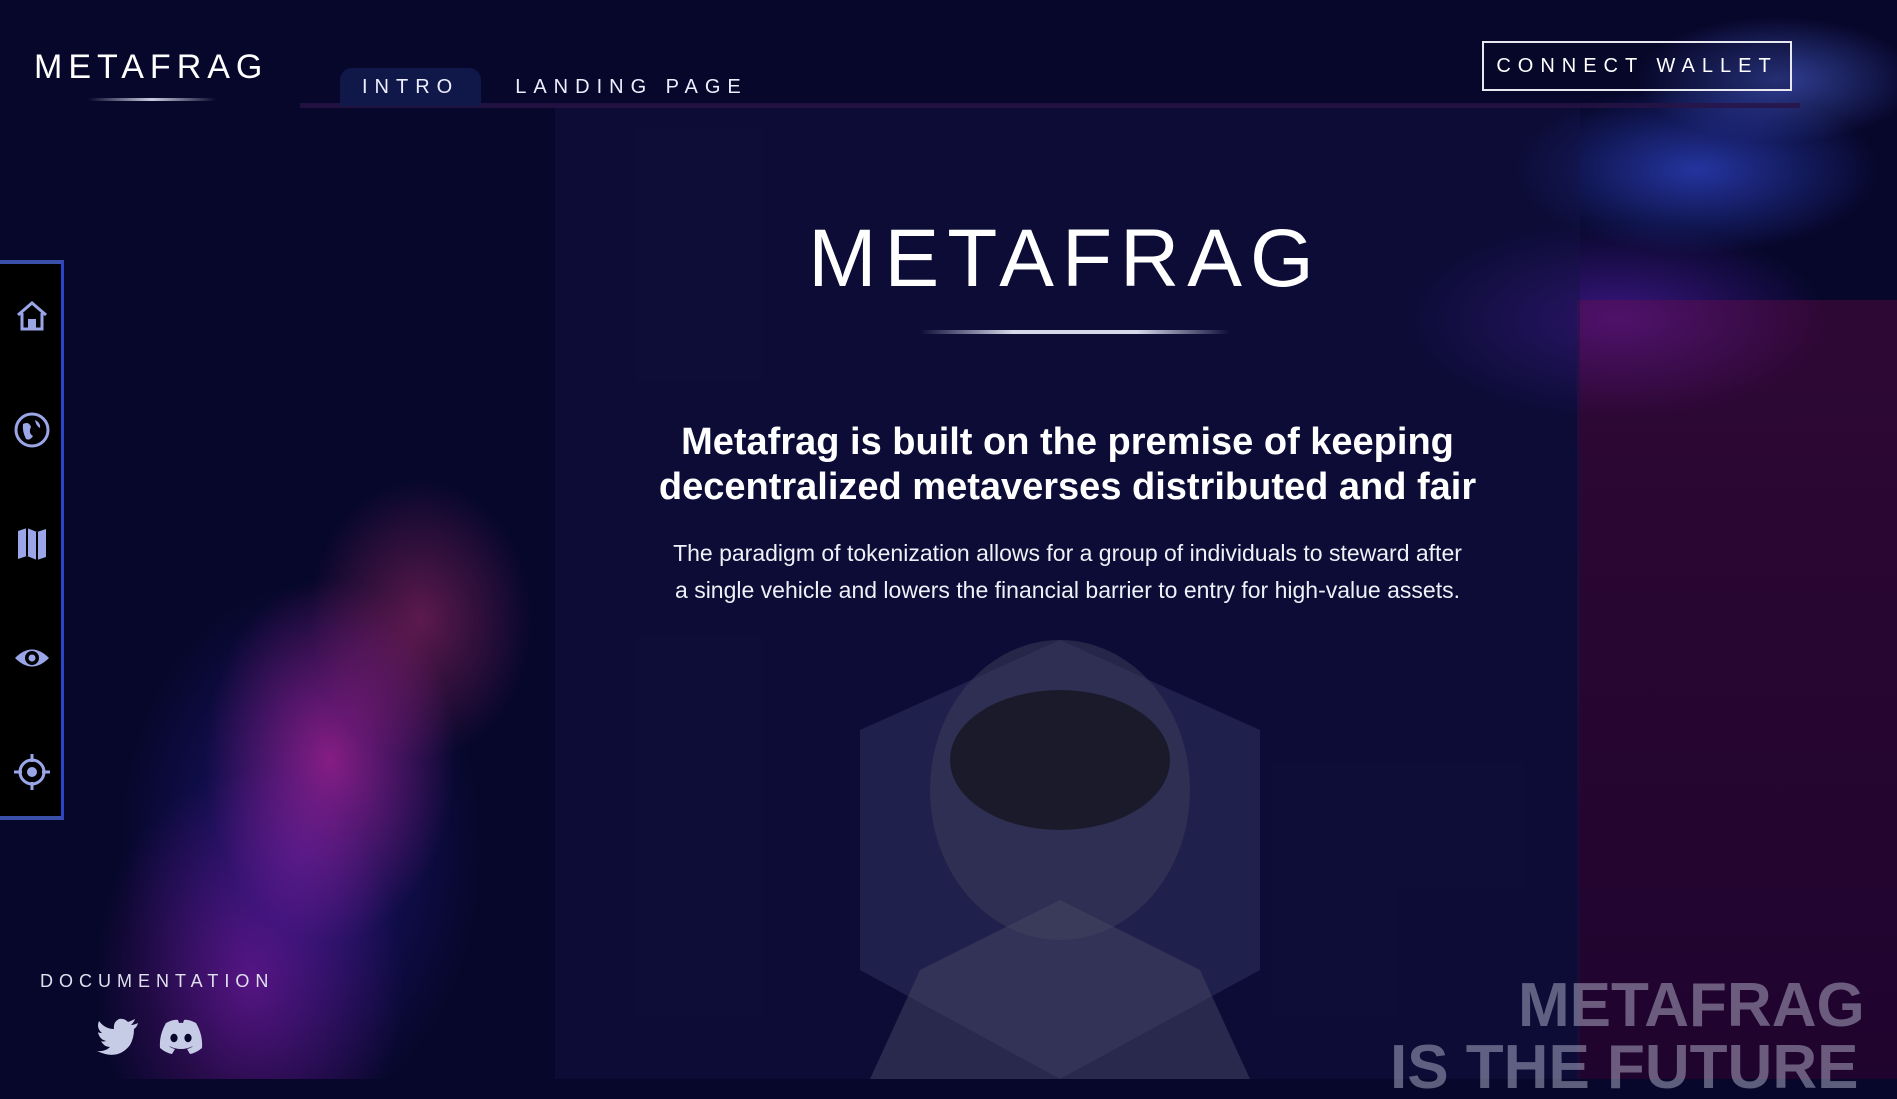  What do you see at coordinates (1075, 332) in the screenshot?
I see `hero-divider` at bounding box center [1075, 332].